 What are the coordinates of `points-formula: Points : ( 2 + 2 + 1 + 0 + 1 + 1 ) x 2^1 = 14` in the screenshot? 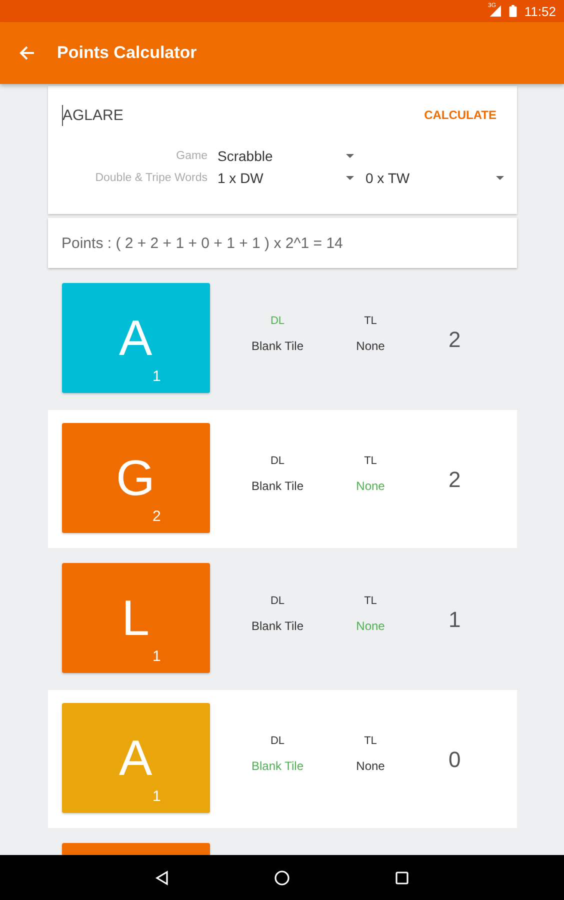 It's located at (202, 243).